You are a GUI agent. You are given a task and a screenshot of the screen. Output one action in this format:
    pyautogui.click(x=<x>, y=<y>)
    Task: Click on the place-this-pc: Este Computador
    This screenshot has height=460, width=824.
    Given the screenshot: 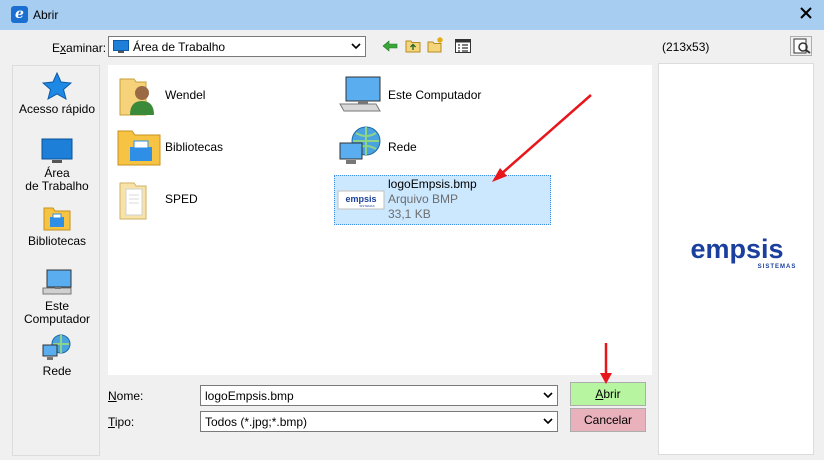 What is the action you would take?
    pyautogui.click(x=57, y=297)
    